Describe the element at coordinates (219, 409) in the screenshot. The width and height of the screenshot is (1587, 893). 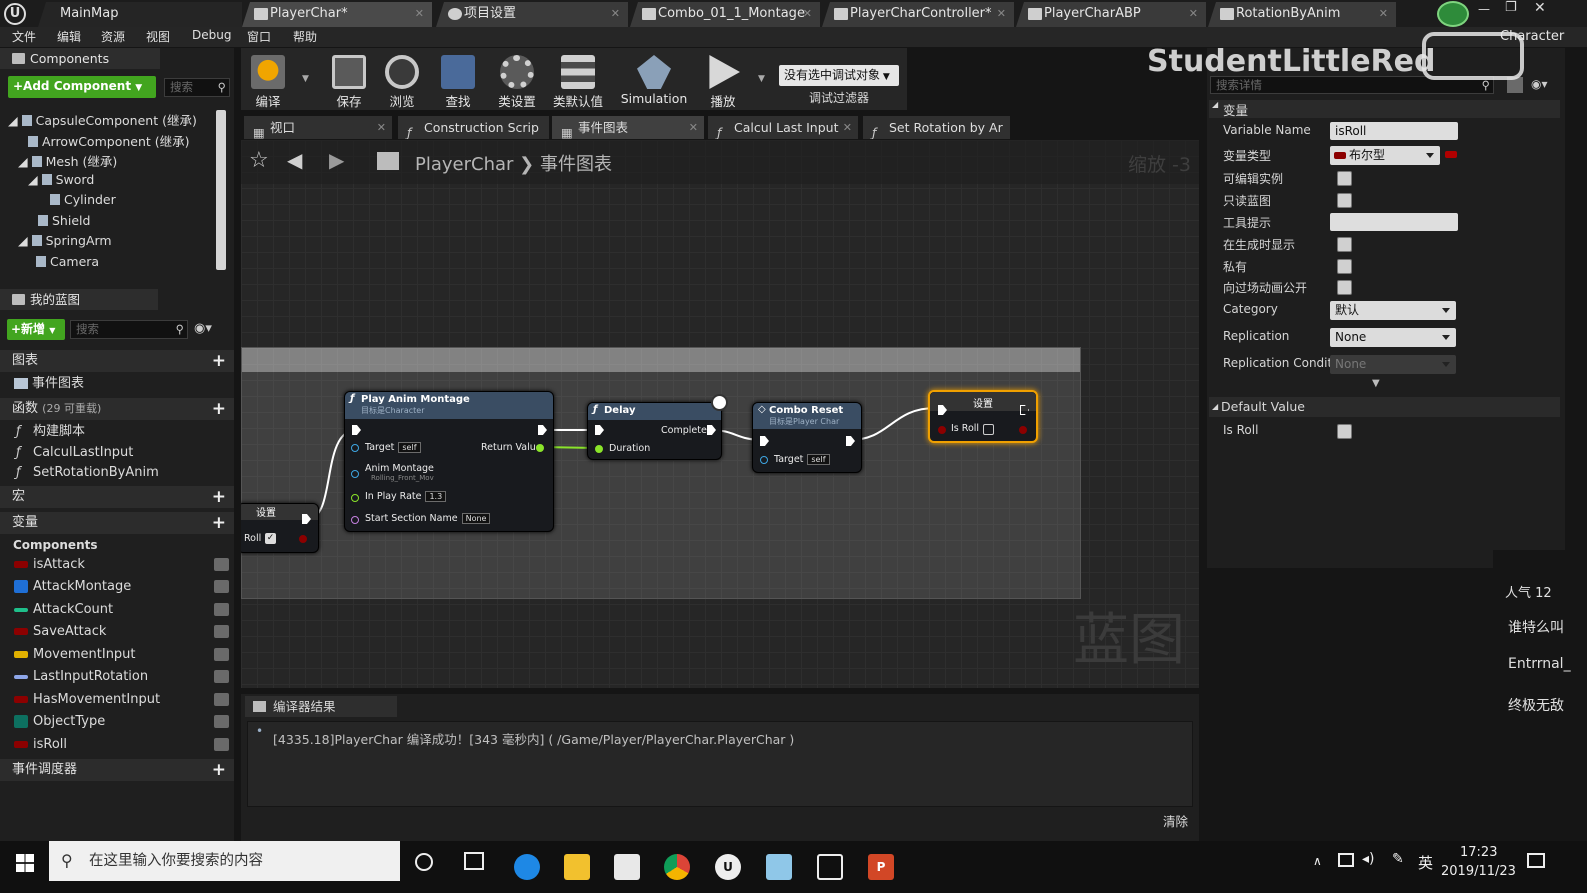
I see `add-function-button: +` at that location.